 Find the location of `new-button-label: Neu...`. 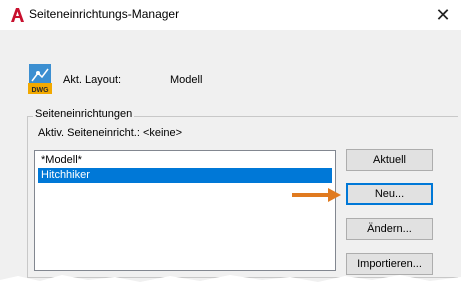

new-button-label: Neu... is located at coordinates (389, 194).